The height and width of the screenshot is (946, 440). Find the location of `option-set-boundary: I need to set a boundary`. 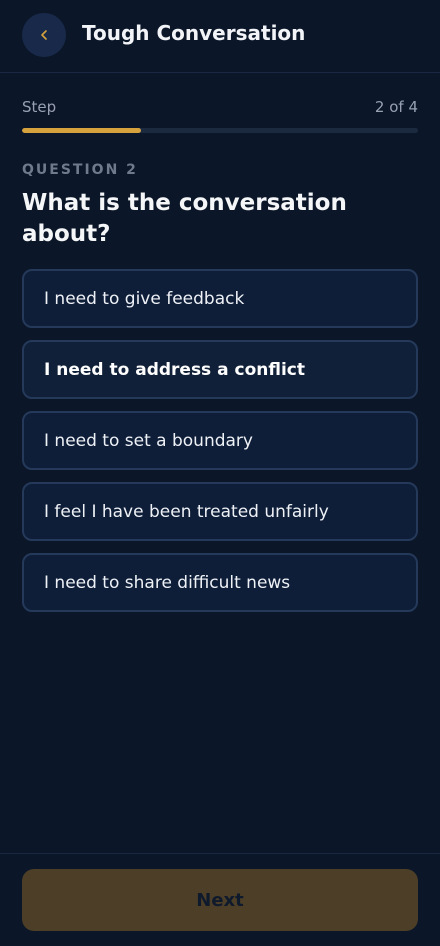

option-set-boundary: I need to set a boundary is located at coordinates (220, 440).